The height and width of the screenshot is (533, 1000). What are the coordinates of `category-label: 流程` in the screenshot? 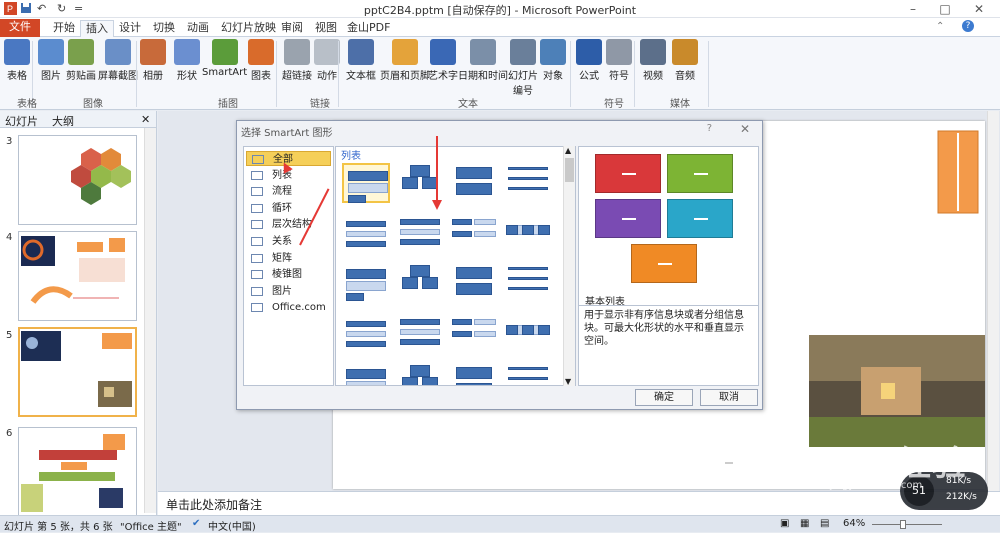 It's located at (282, 192).